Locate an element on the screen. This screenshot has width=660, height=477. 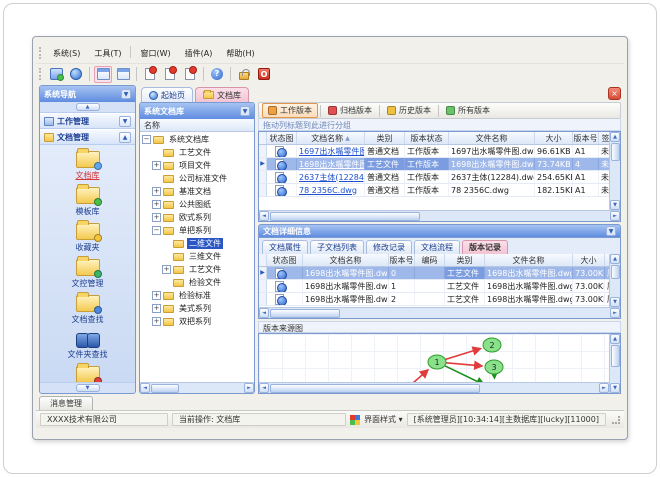
tree-node: 二维文件 is located at coordinates (197, 243).